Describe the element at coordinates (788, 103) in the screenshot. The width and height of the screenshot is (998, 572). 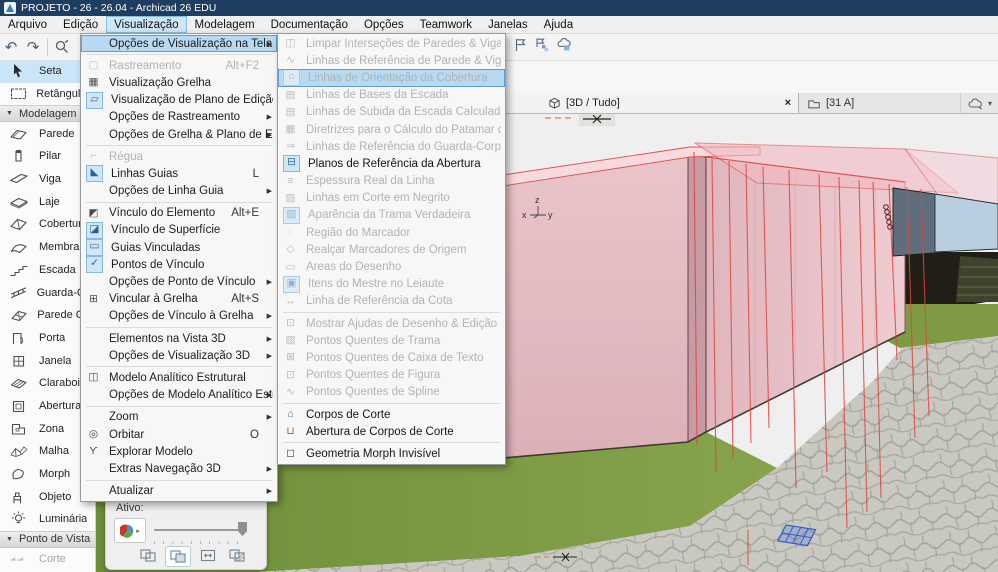
I see `close-tab-icon: ×` at that location.